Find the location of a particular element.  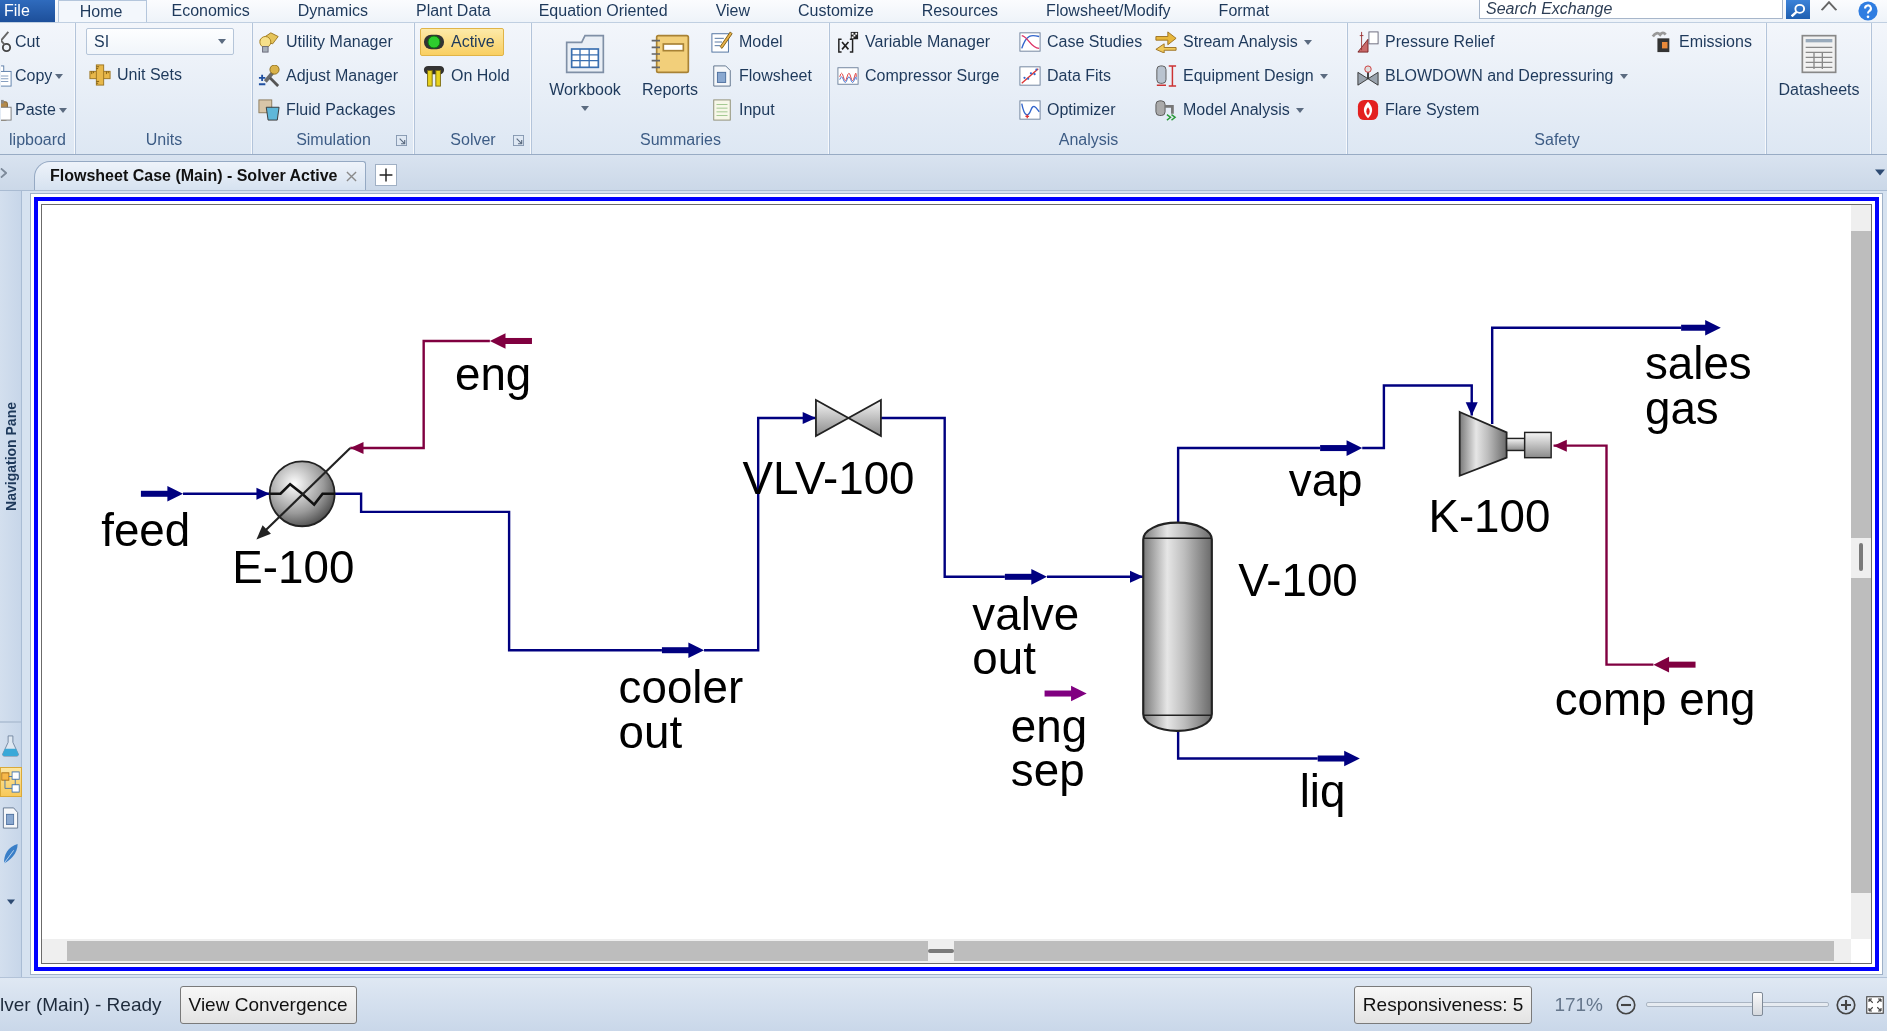

wrench-icon is located at coordinates (269, 76).